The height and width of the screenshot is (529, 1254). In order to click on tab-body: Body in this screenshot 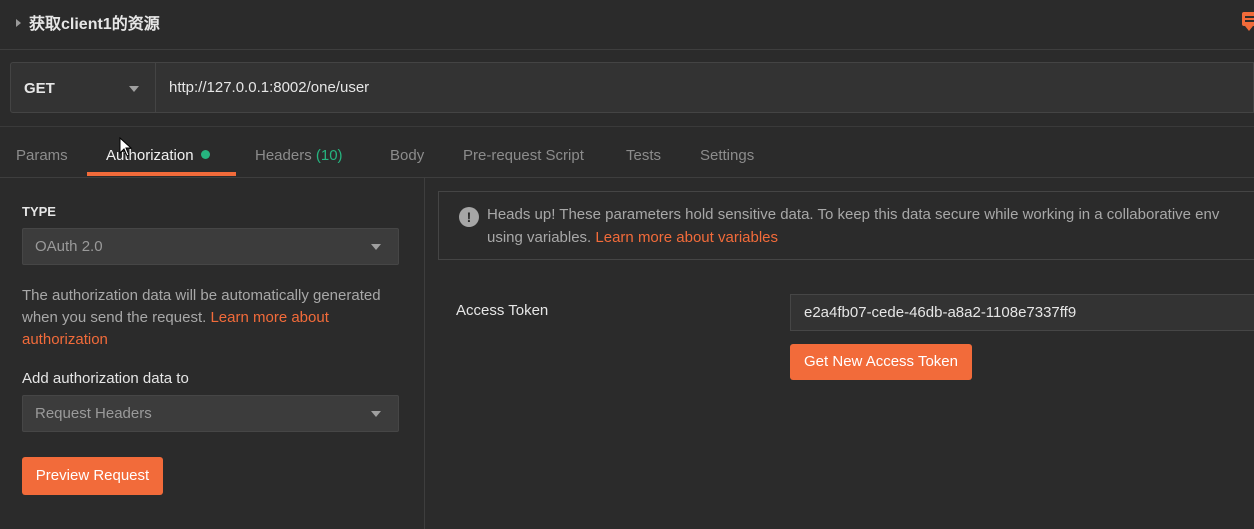, I will do `click(407, 155)`.